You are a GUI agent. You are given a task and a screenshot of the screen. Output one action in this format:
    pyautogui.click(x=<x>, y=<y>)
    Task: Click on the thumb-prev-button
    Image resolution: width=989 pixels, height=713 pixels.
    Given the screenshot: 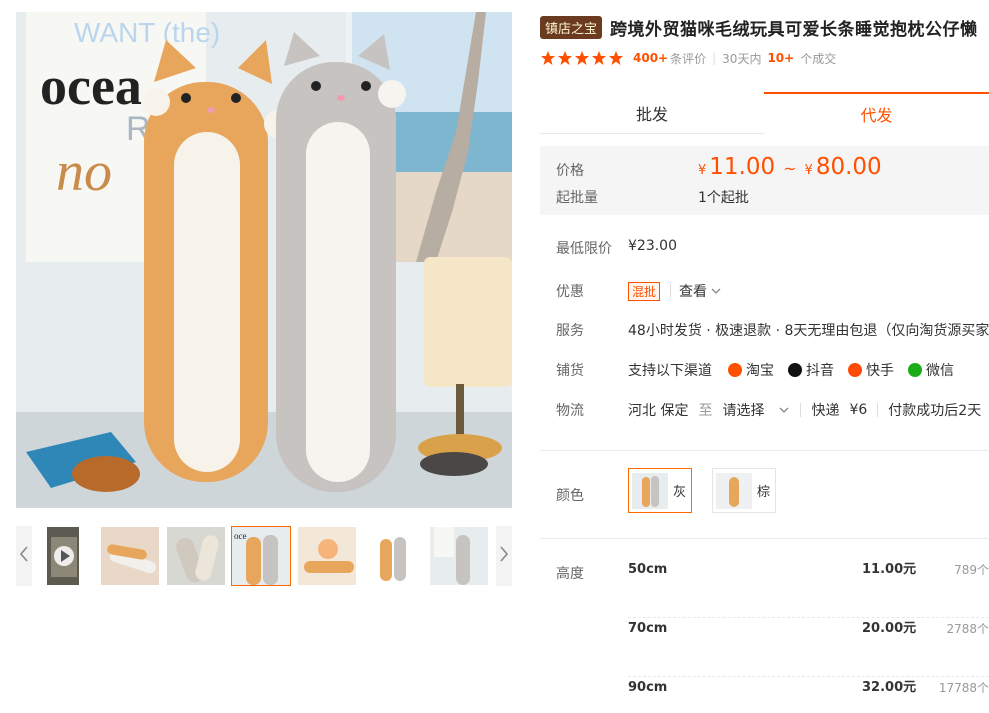 What is the action you would take?
    pyautogui.click(x=24, y=556)
    